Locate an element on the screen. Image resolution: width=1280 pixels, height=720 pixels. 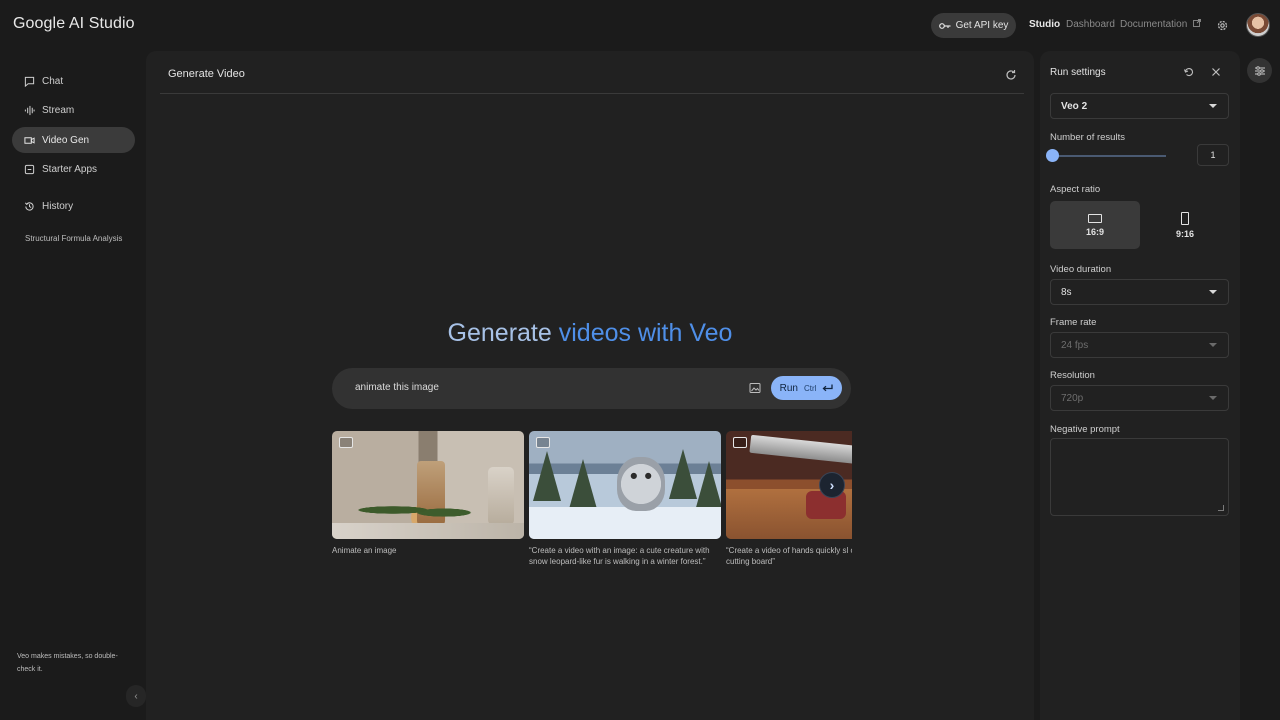
number-of-results-input: 1 is located at coordinates (1213, 155).